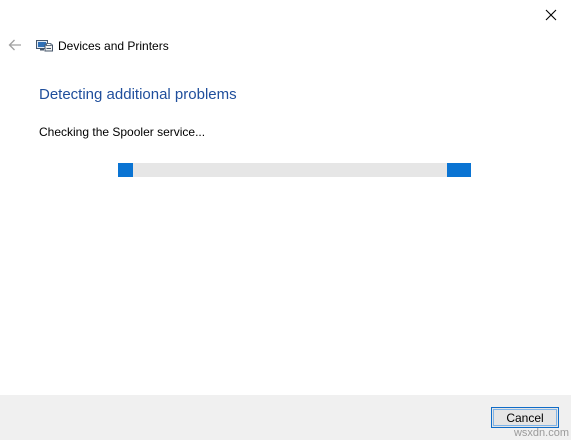 The image size is (571, 440). What do you see at coordinates (44, 46) in the screenshot?
I see `devices-printers-icon` at bounding box center [44, 46].